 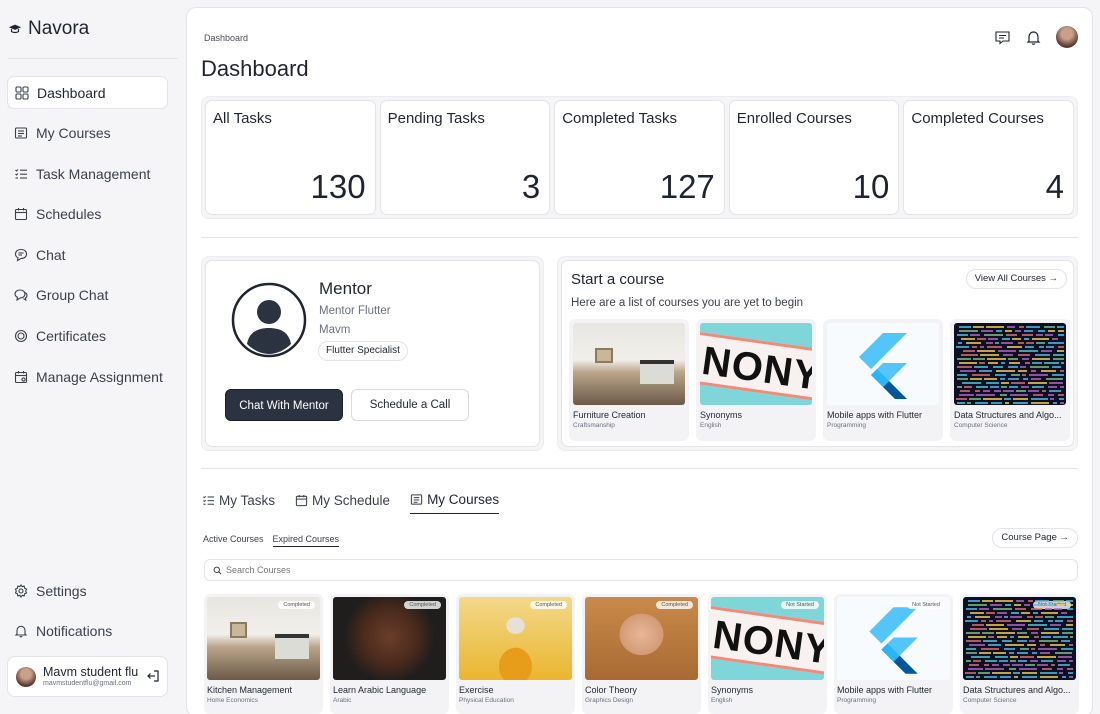 I want to click on sidebar-item-manage-assignment: Manage Assignment, so click(x=87, y=376).